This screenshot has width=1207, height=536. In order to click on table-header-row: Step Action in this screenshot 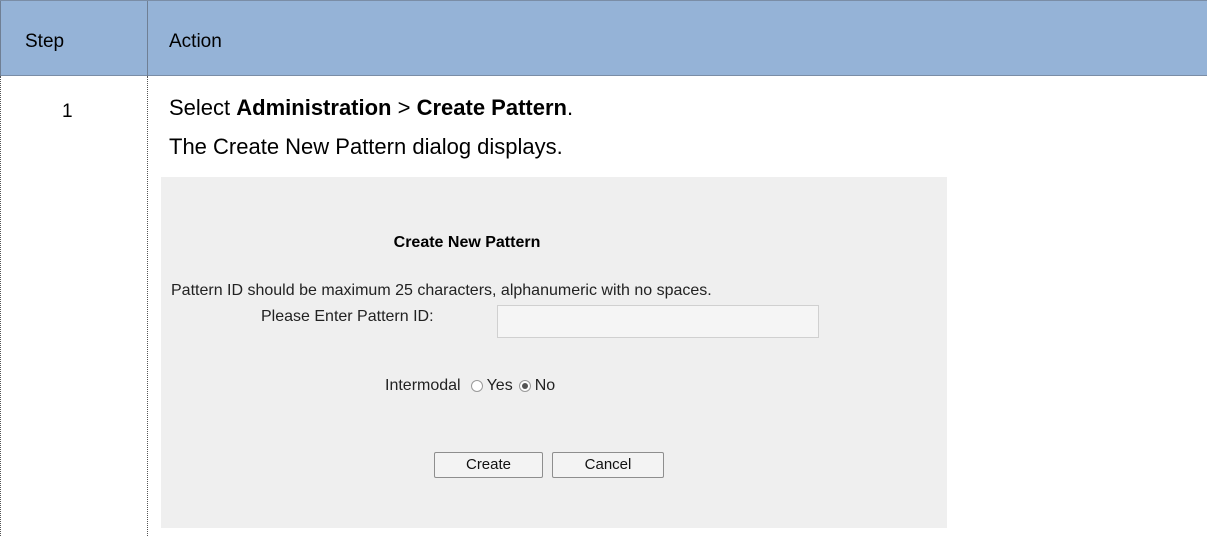, I will do `click(603, 38)`.